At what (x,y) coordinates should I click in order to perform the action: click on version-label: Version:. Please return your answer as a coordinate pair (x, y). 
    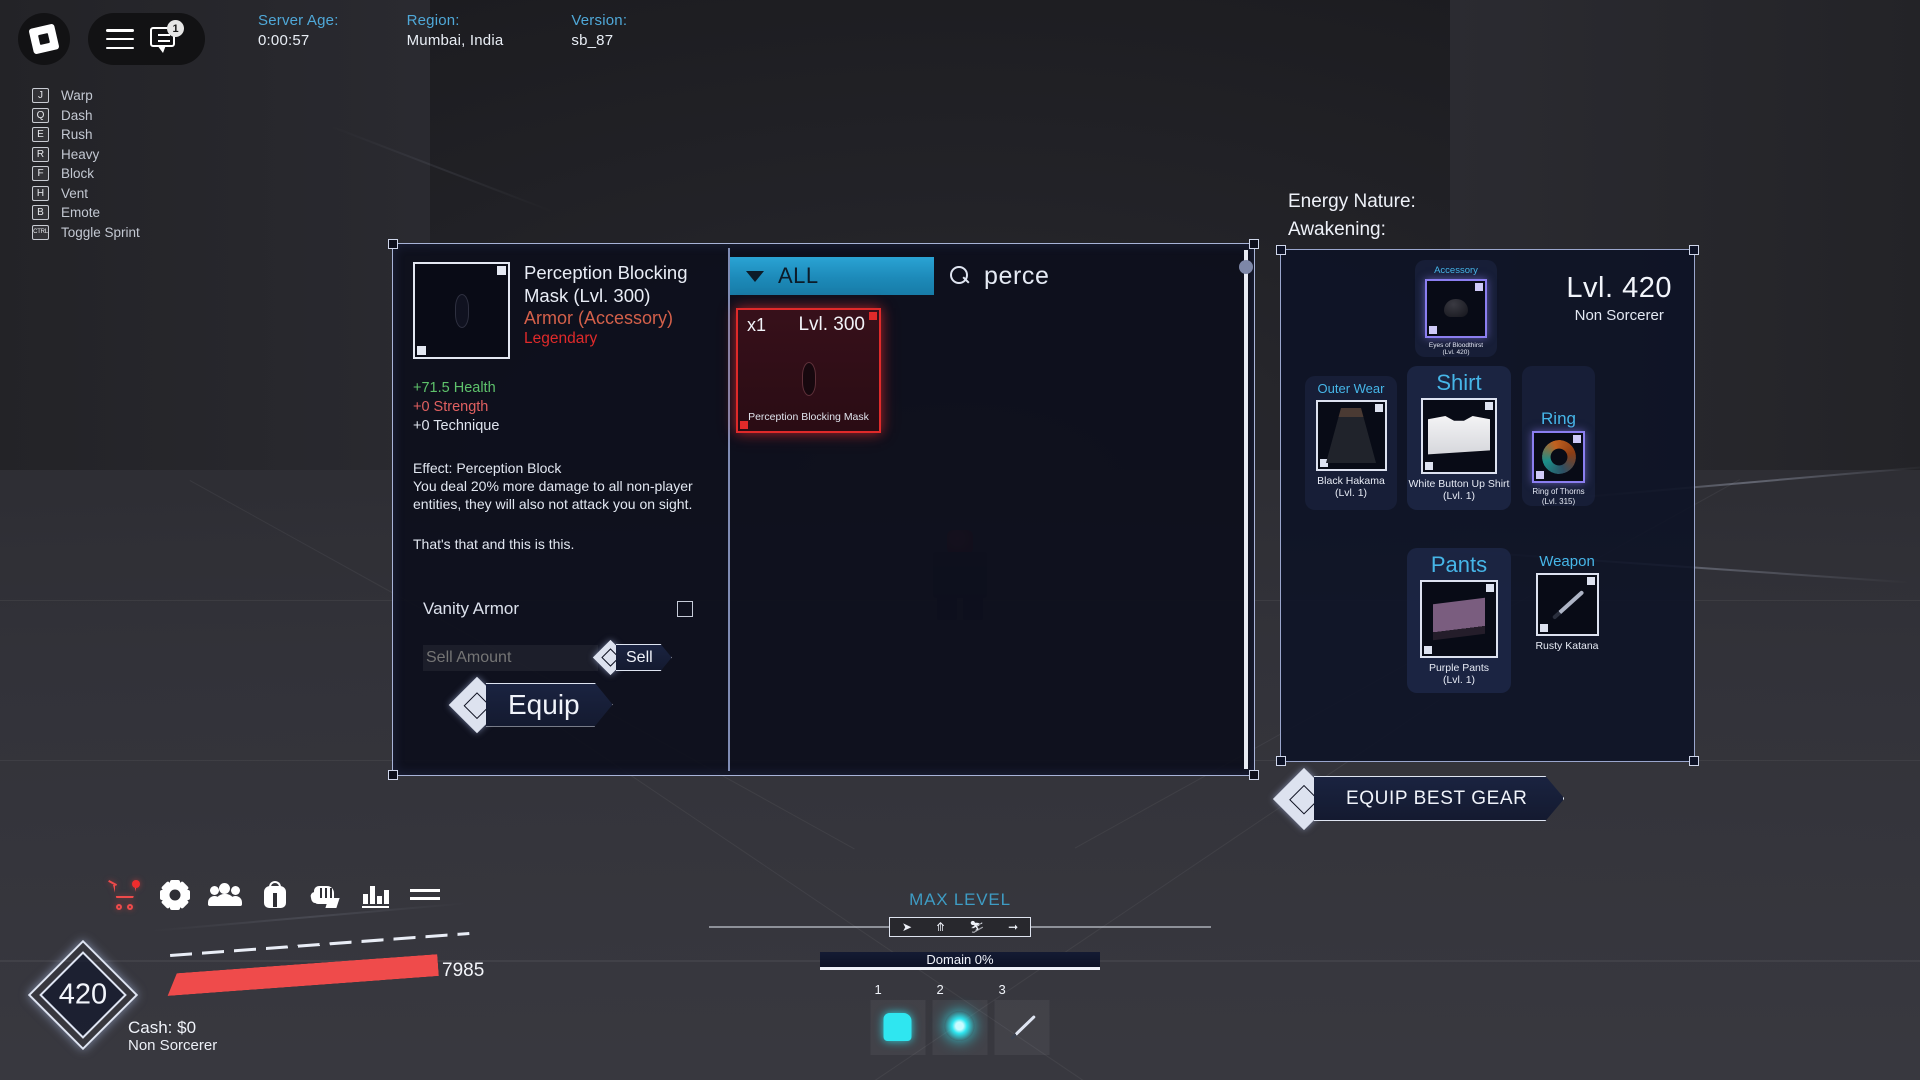
    Looking at the image, I should click on (599, 20).